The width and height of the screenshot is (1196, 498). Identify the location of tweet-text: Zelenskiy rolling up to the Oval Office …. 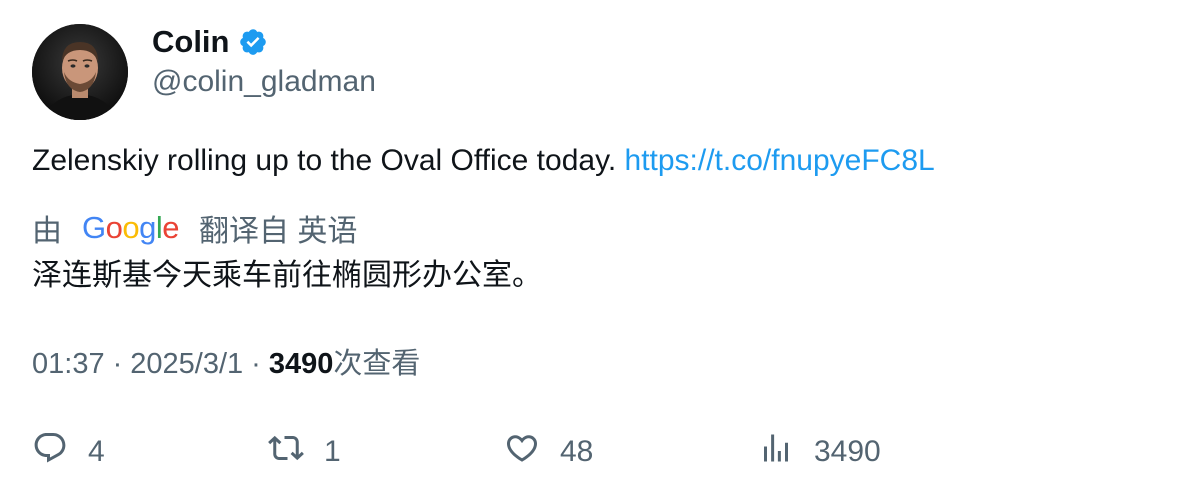
(483, 161).